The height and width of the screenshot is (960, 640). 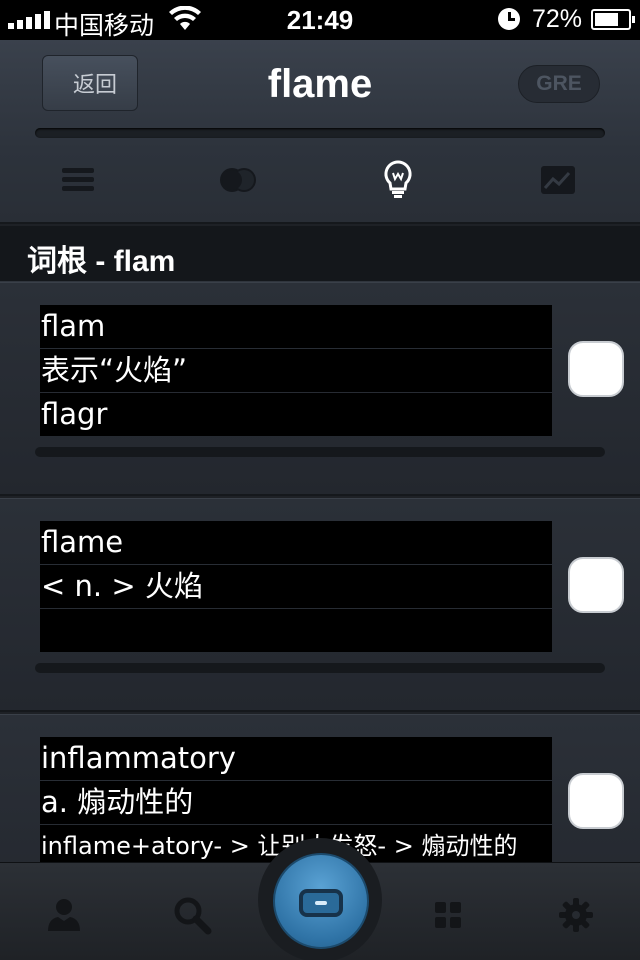 I want to click on list-icon, so click(x=78, y=179).